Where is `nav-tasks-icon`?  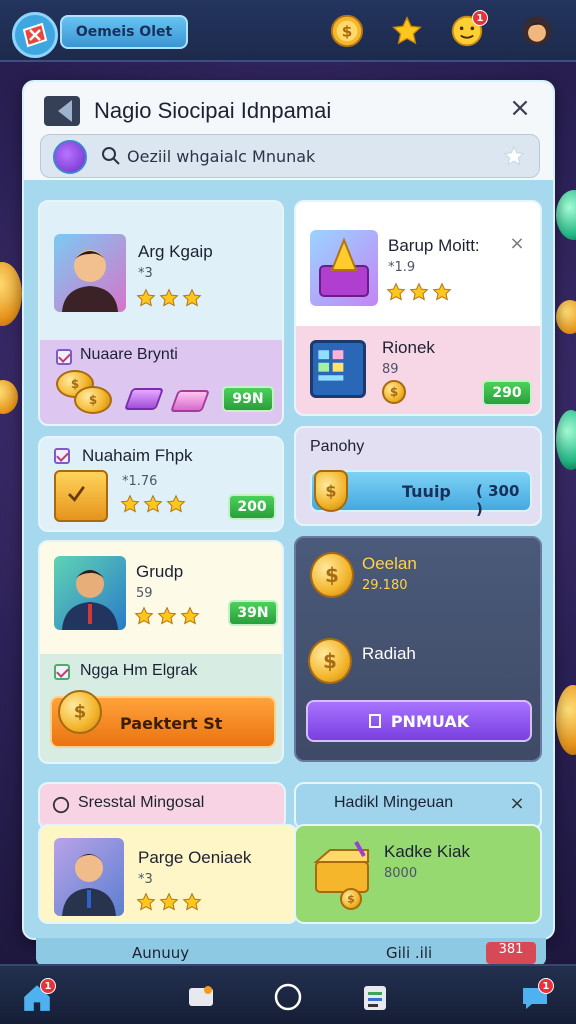 nav-tasks-icon is located at coordinates (375, 997).